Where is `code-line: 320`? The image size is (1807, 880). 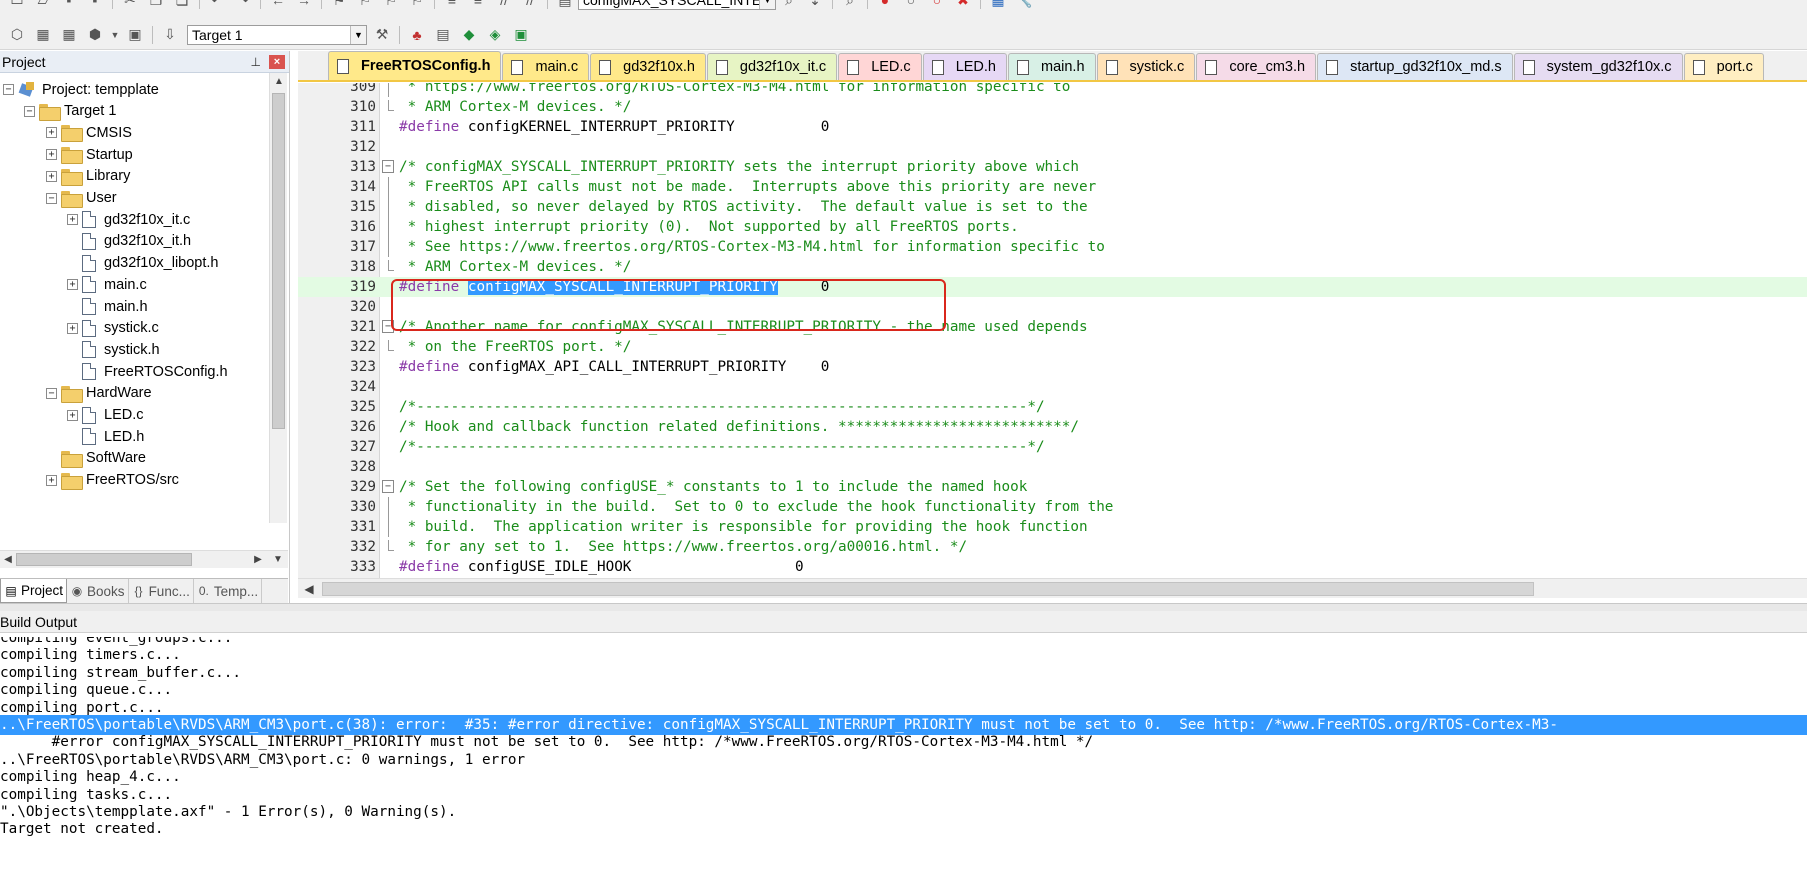 code-line: 320 is located at coordinates (1052, 307).